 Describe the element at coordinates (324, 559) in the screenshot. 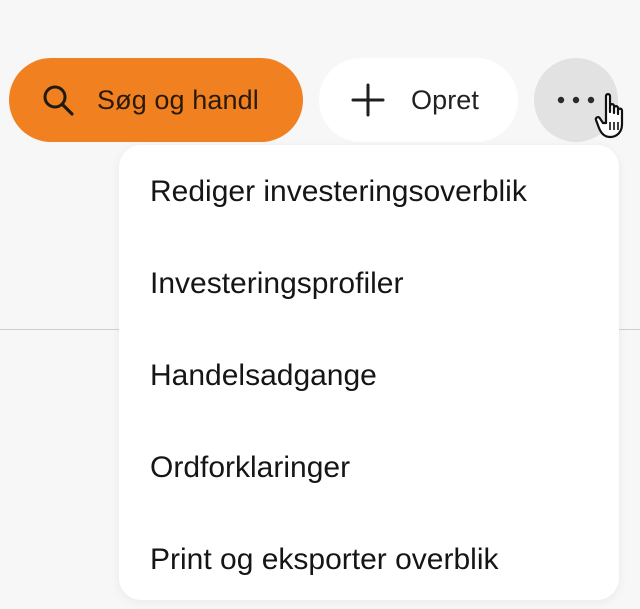

I see `menu-item-label: Print og eksporter overblik` at that location.